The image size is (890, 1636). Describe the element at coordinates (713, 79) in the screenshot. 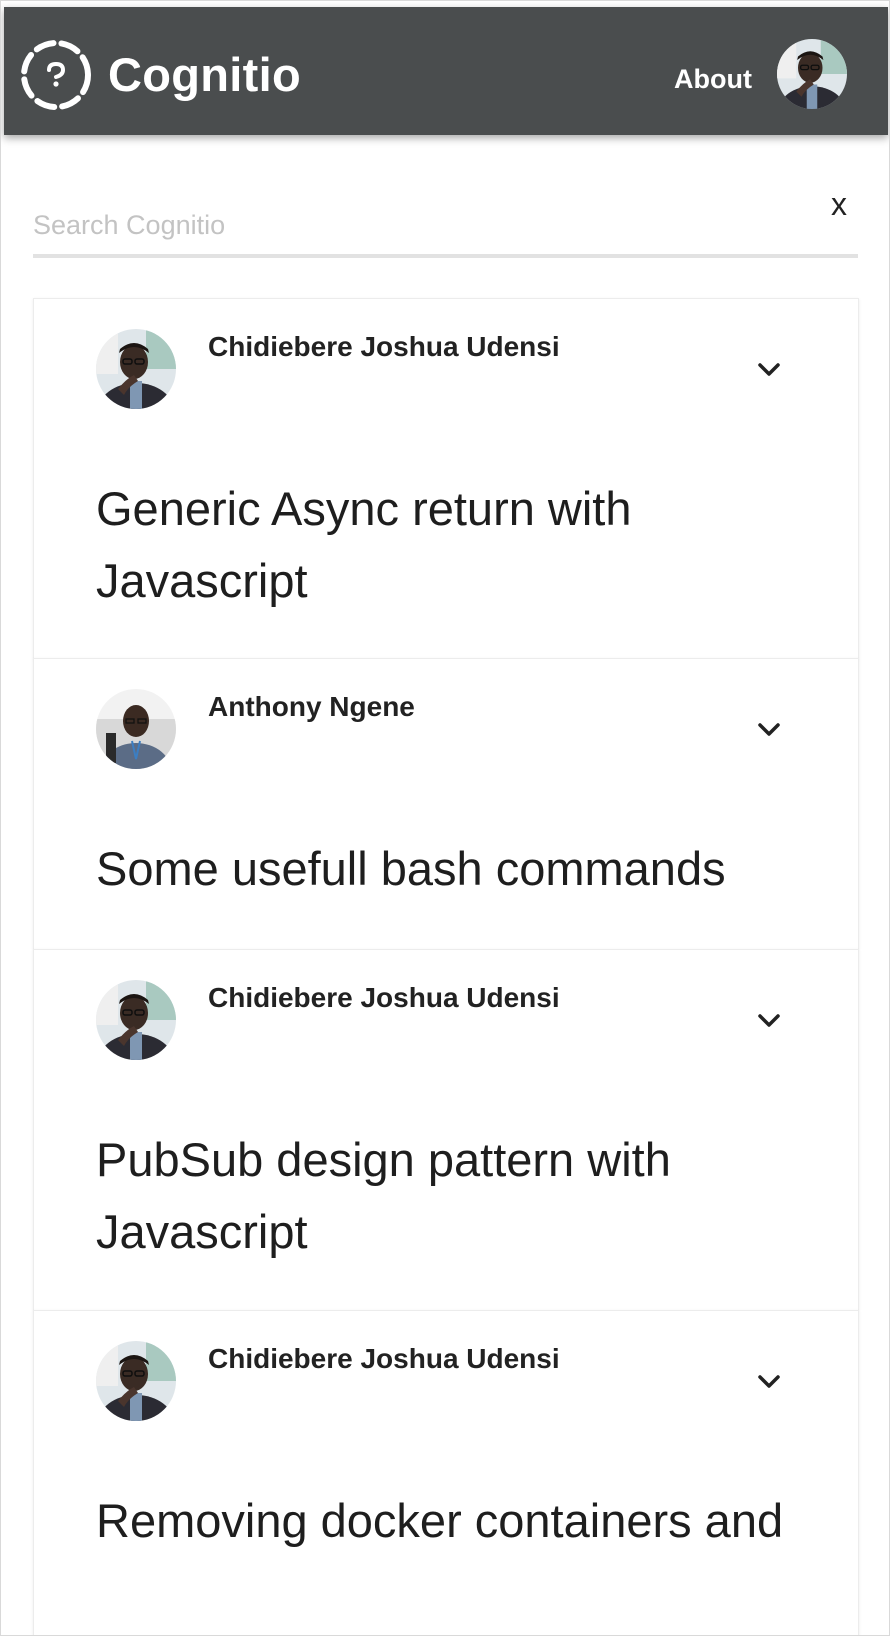

I see `about-link: About` at that location.